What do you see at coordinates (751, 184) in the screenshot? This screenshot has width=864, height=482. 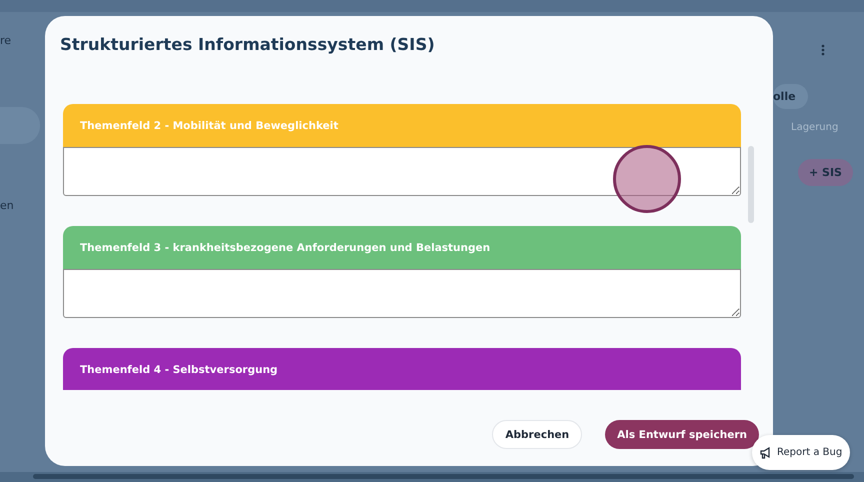 I see `vertical-scrollbar` at bounding box center [751, 184].